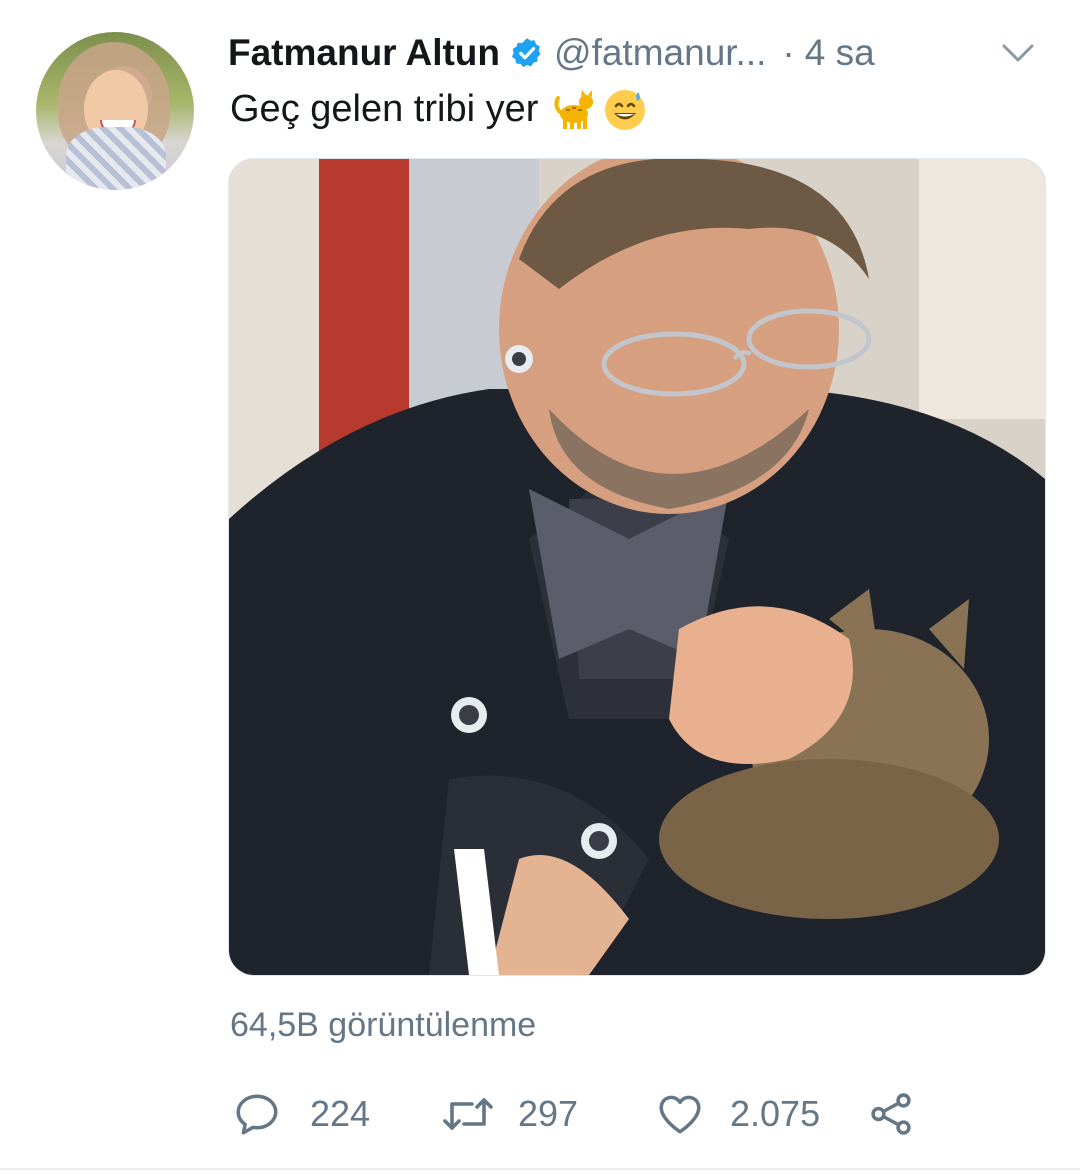 This screenshot has height=1175, width=1080. I want to click on avatar-scarf, so click(116, 158).